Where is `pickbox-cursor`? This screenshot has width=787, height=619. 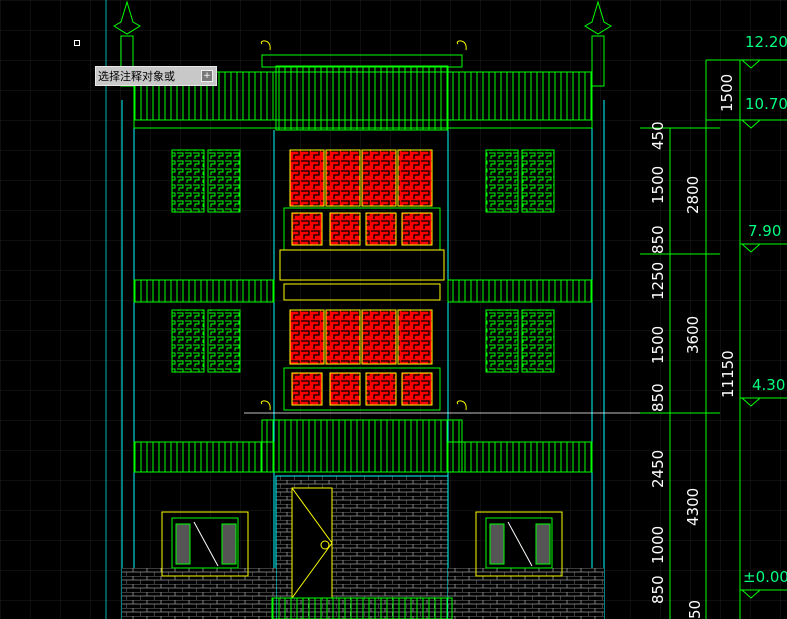 pickbox-cursor is located at coordinates (77, 43).